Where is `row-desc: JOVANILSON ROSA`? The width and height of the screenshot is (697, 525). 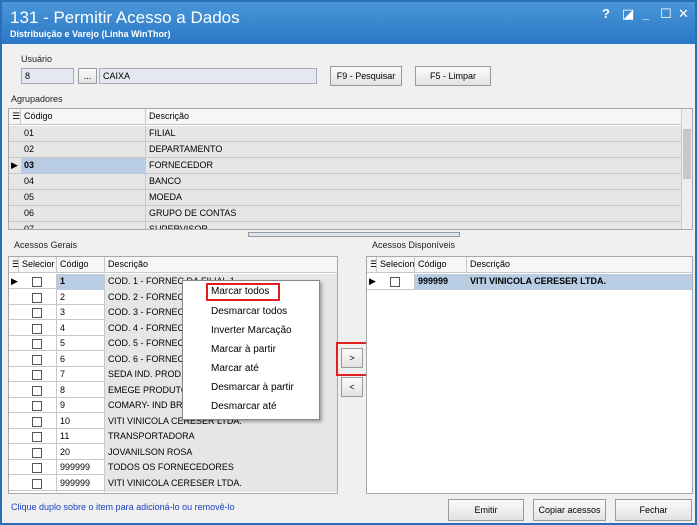 row-desc: JOVANILSON ROSA is located at coordinates (221, 452).